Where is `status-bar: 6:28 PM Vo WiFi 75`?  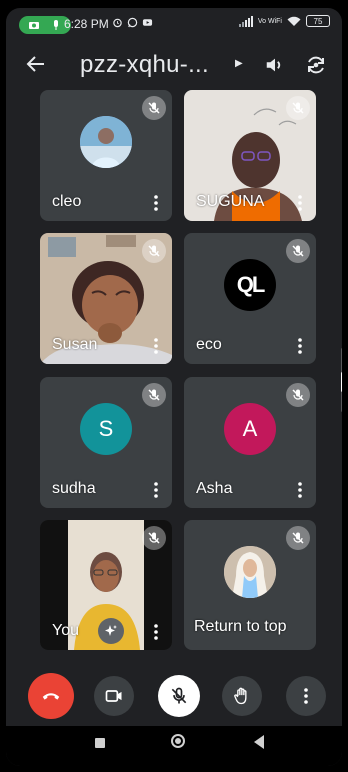
status-bar: 6:28 PM Vo WiFi 75 is located at coordinates (174, 23).